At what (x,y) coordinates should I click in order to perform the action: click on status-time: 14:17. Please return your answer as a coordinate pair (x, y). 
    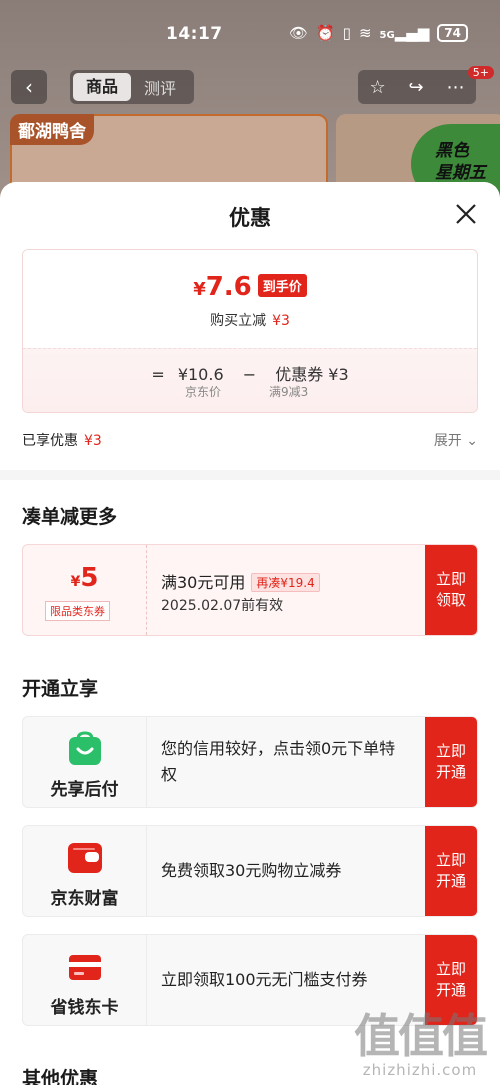
    Looking at the image, I should click on (194, 34).